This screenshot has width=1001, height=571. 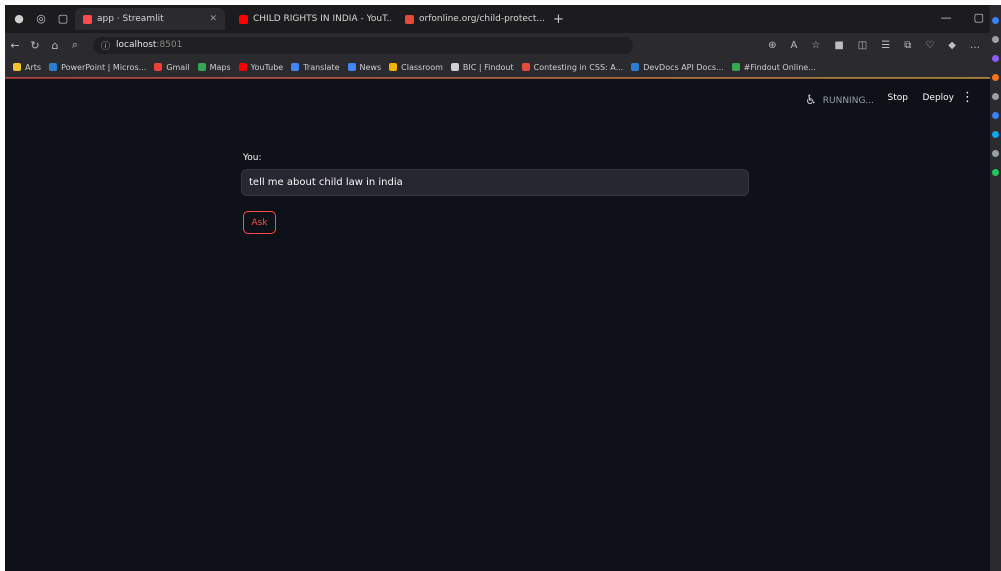 What do you see at coordinates (772, 45) in the screenshot?
I see `zoom-icon: ⊕` at bounding box center [772, 45].